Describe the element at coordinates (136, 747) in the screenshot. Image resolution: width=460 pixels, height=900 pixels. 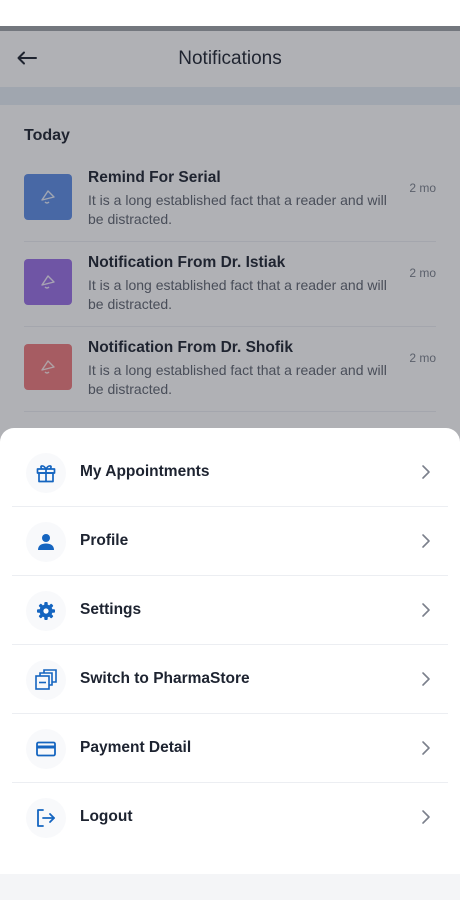
I see `menu-item-label: Payment Detail` at that location.